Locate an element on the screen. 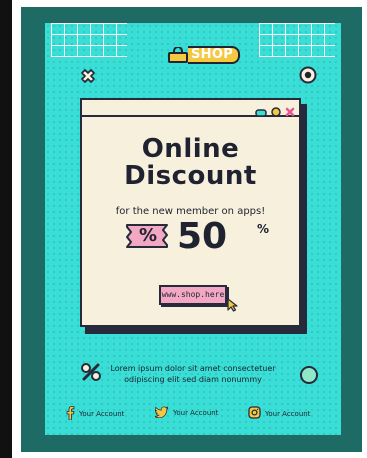 The width and height of the screenshot is (367, 458). headline-line-2: Discount is located at coordinates (190, 176).